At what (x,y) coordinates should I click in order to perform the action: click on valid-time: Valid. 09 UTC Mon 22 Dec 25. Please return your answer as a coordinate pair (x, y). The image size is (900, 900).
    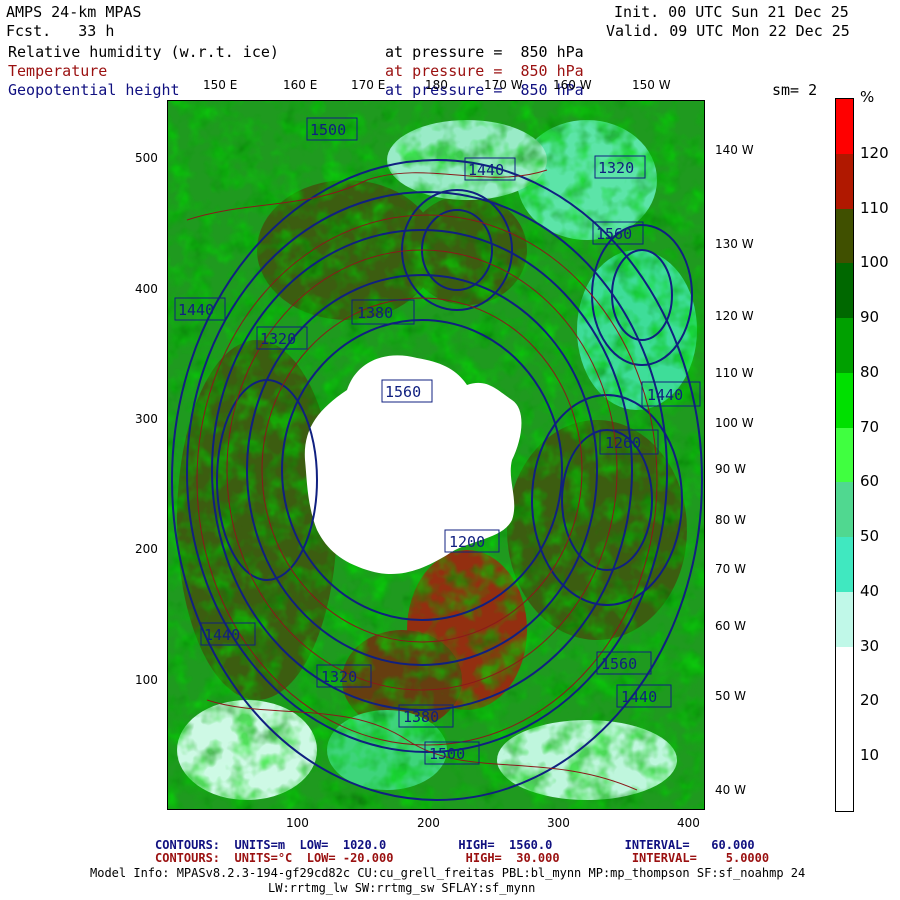
    Looking at the image, I should click on (728, 31).